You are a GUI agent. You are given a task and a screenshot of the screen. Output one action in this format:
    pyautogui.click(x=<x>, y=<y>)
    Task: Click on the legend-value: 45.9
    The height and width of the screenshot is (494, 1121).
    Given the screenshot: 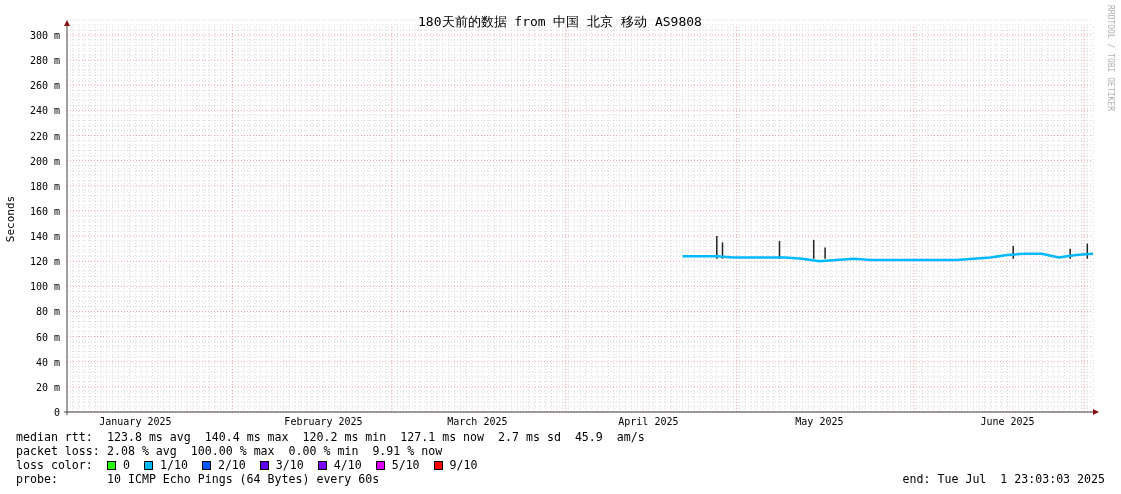 What is the action you would take?
    pyautogui.click(x=588, y=437)
    